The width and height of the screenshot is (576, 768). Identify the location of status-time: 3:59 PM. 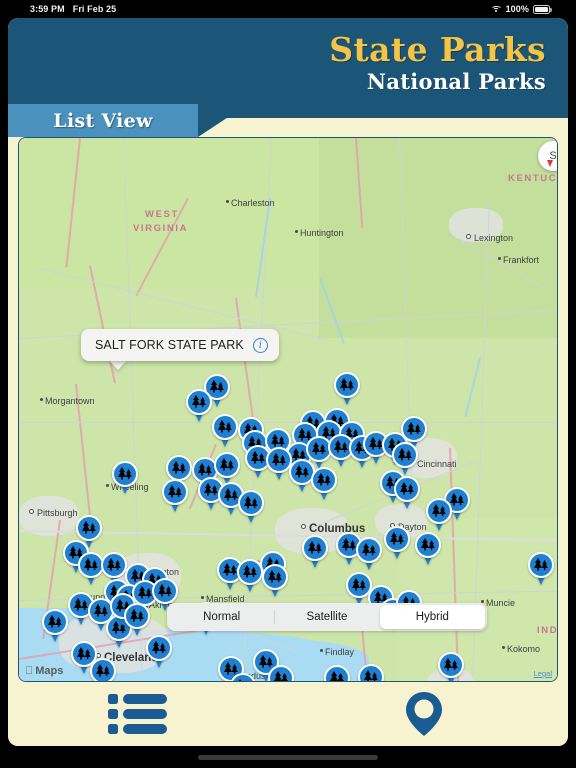
(47, 9).